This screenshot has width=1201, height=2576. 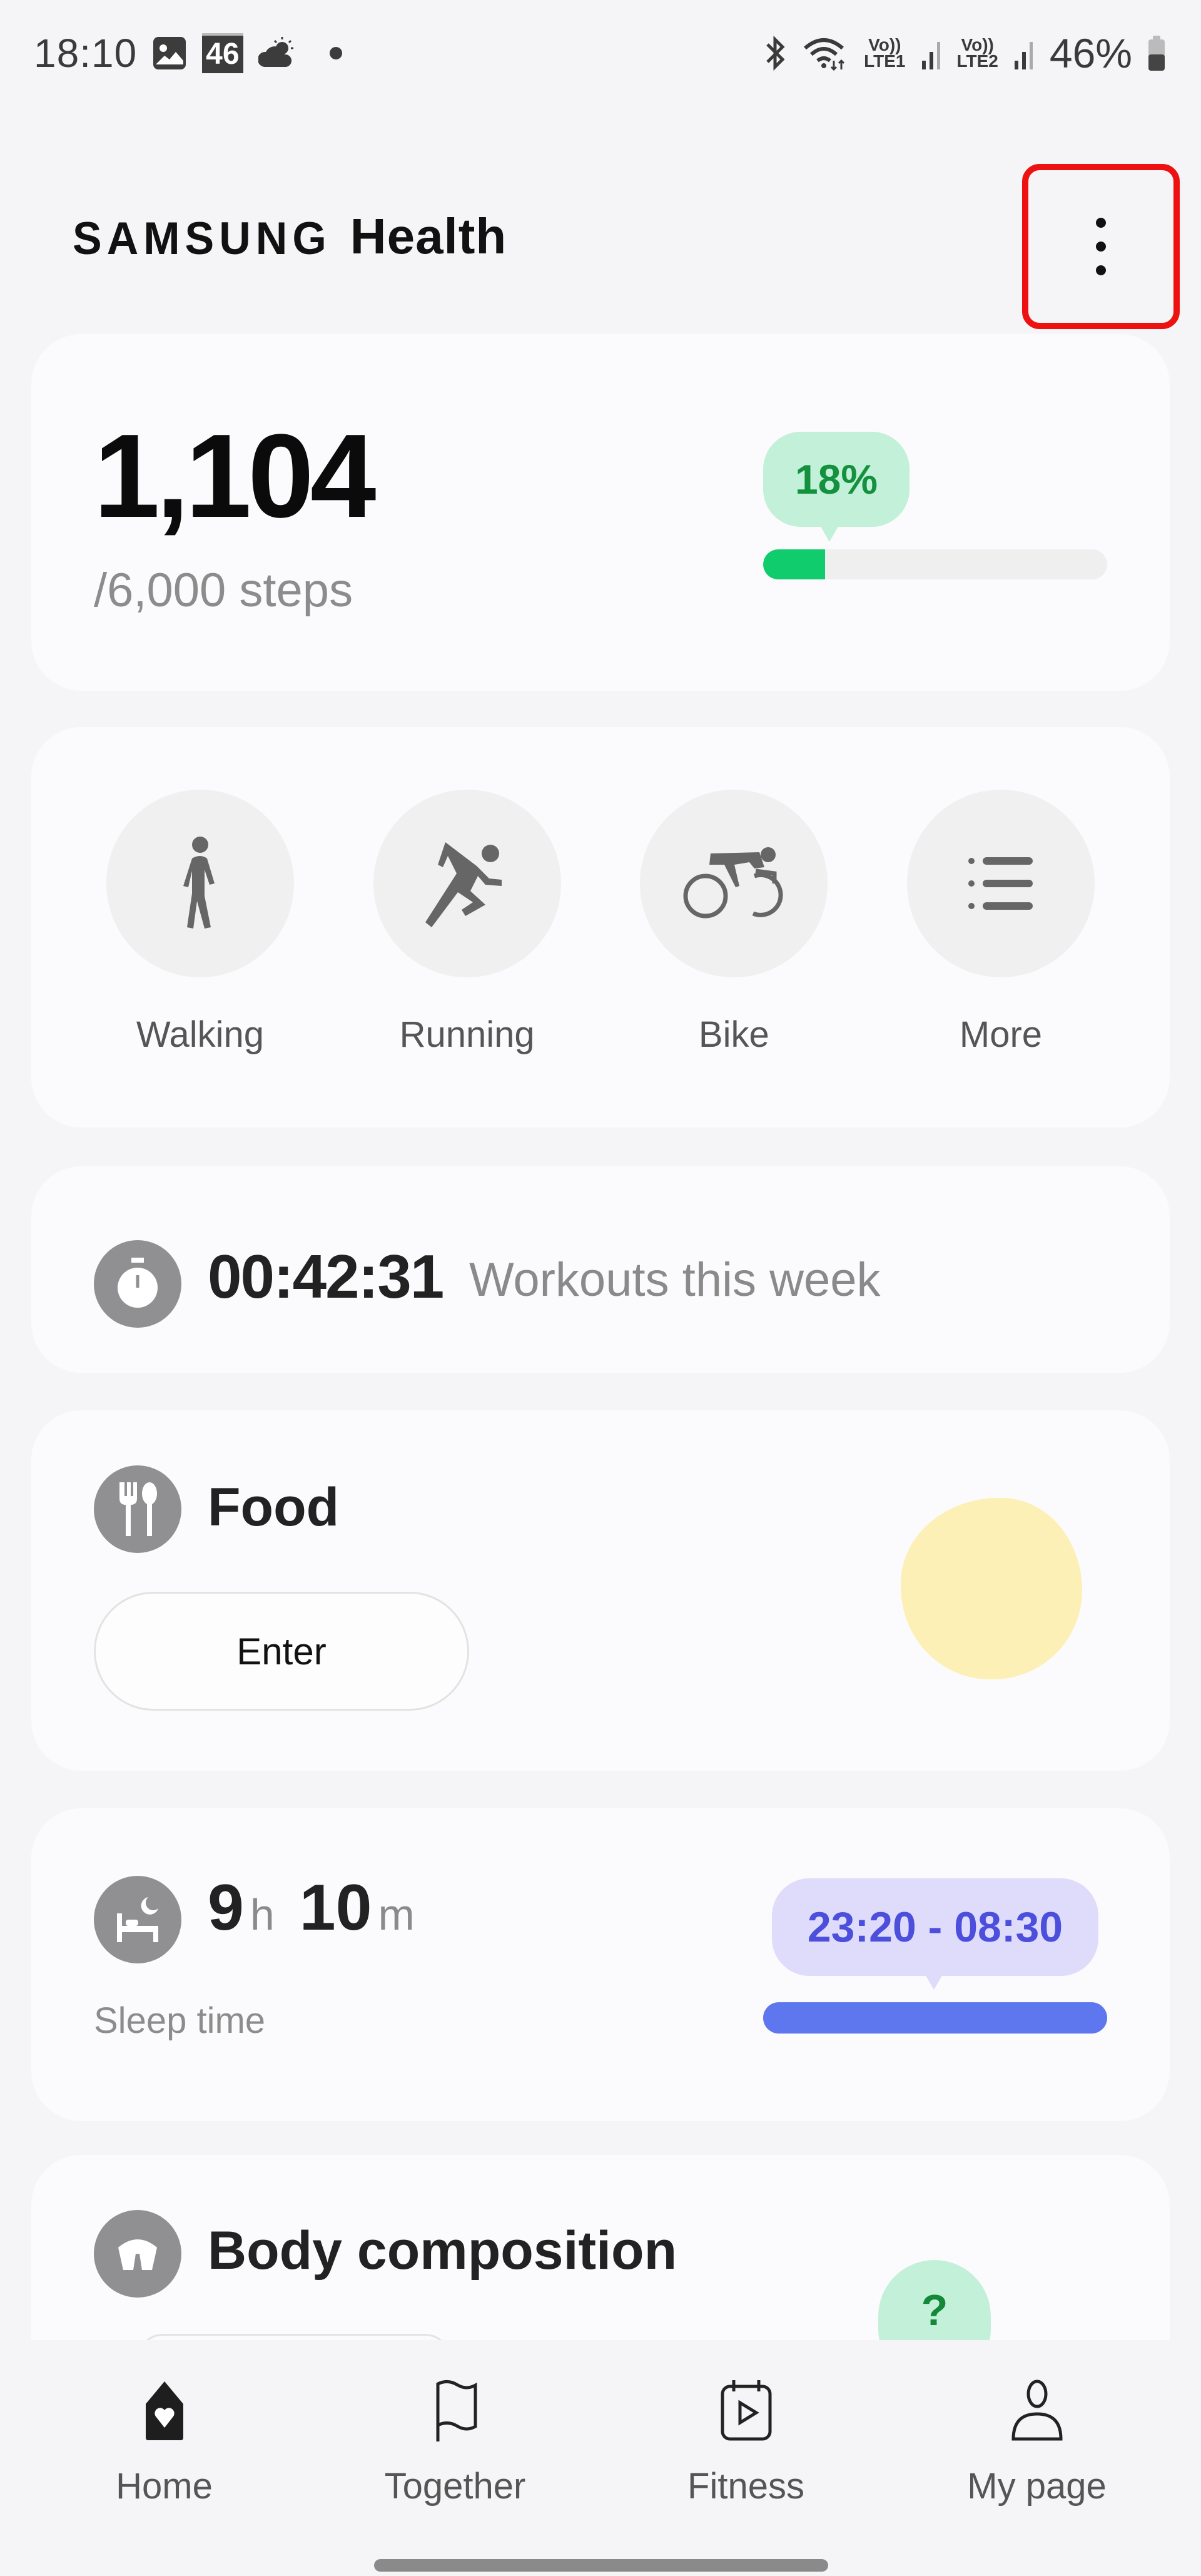 I want to click on sim1-network-label: LTE1, so click(x=885, y=61).